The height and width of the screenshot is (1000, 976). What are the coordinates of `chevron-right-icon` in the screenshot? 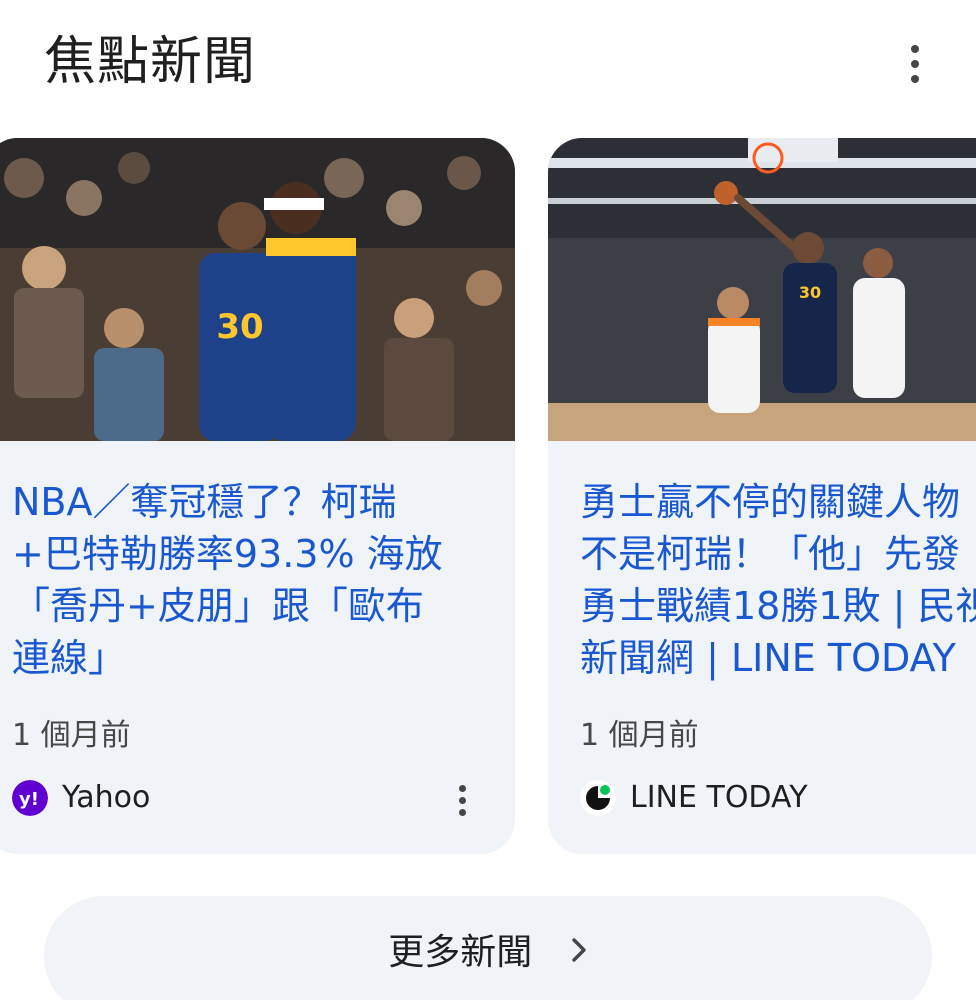 It's located at (579, 953).